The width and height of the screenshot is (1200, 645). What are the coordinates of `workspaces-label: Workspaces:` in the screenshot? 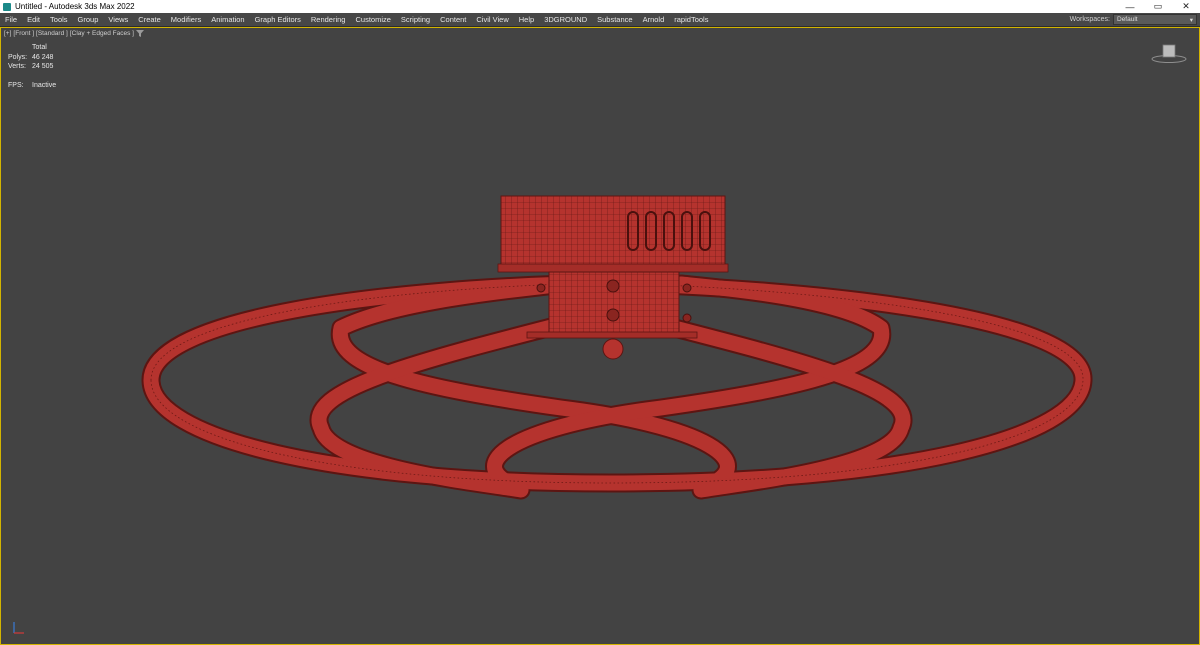 It's located at (1089, 19).